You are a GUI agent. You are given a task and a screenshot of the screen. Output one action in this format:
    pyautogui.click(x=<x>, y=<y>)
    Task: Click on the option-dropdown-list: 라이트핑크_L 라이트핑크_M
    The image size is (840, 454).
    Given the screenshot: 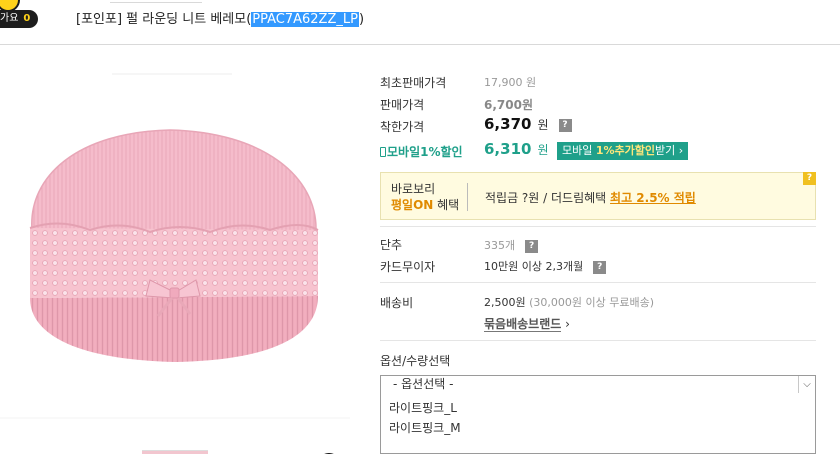 What is the action you would take?
    pyautogui.click(x=598, y=423)
    